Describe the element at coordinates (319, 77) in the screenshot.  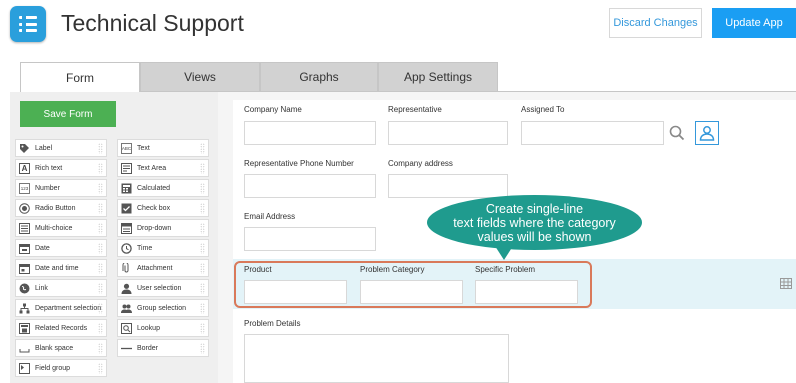
I see `tab-graphs: Graphs` at that location.